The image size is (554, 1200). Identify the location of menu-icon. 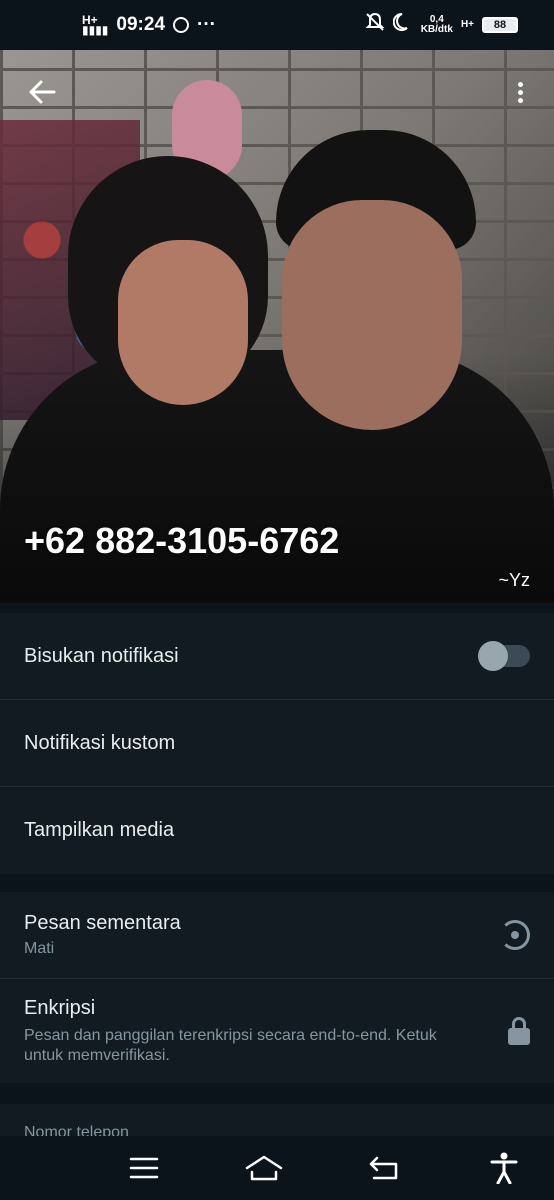
(144, 1168).